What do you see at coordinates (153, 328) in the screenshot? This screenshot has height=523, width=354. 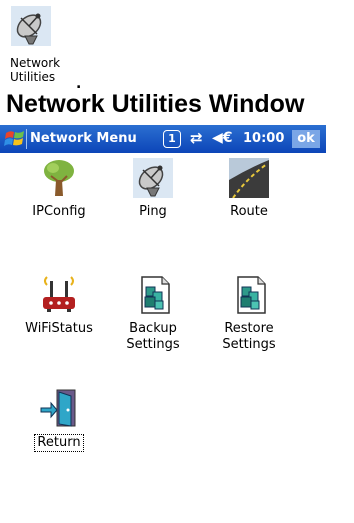 I see `app-label-line1: Backup` at bounding box center [153, 328].